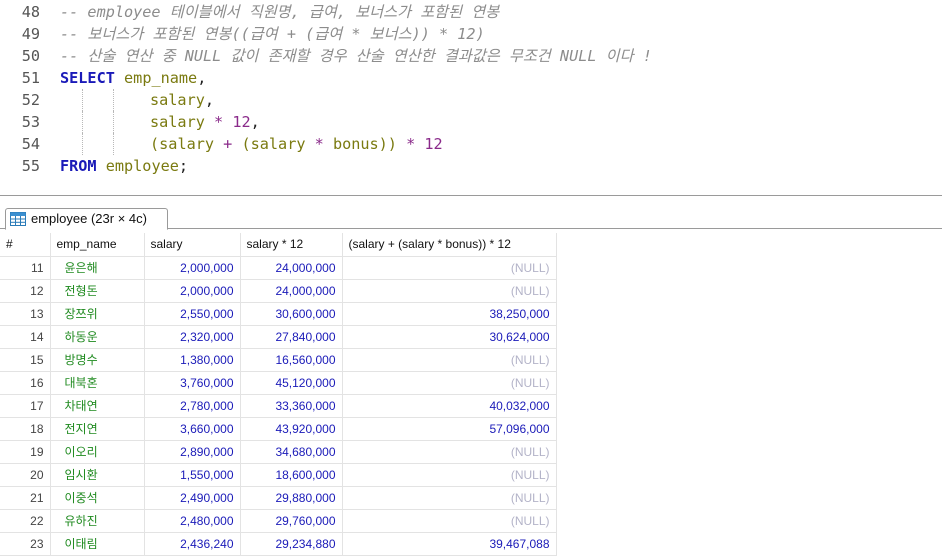 The image size is (942, 557). What do you see at coordinates (97, 314) in the screenshot?
I see `emp-name-cell: 장쯔위` at bounding box center [97, 314].